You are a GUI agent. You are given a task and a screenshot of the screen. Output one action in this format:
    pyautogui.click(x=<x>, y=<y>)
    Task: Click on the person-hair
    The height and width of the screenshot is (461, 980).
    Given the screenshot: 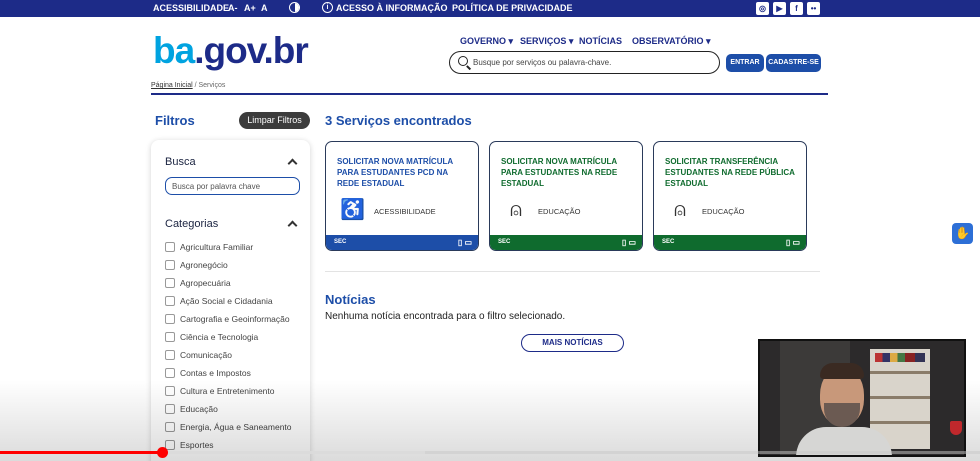 What is the action you would take?
    pyautogui.click(x=842, y=371)
    